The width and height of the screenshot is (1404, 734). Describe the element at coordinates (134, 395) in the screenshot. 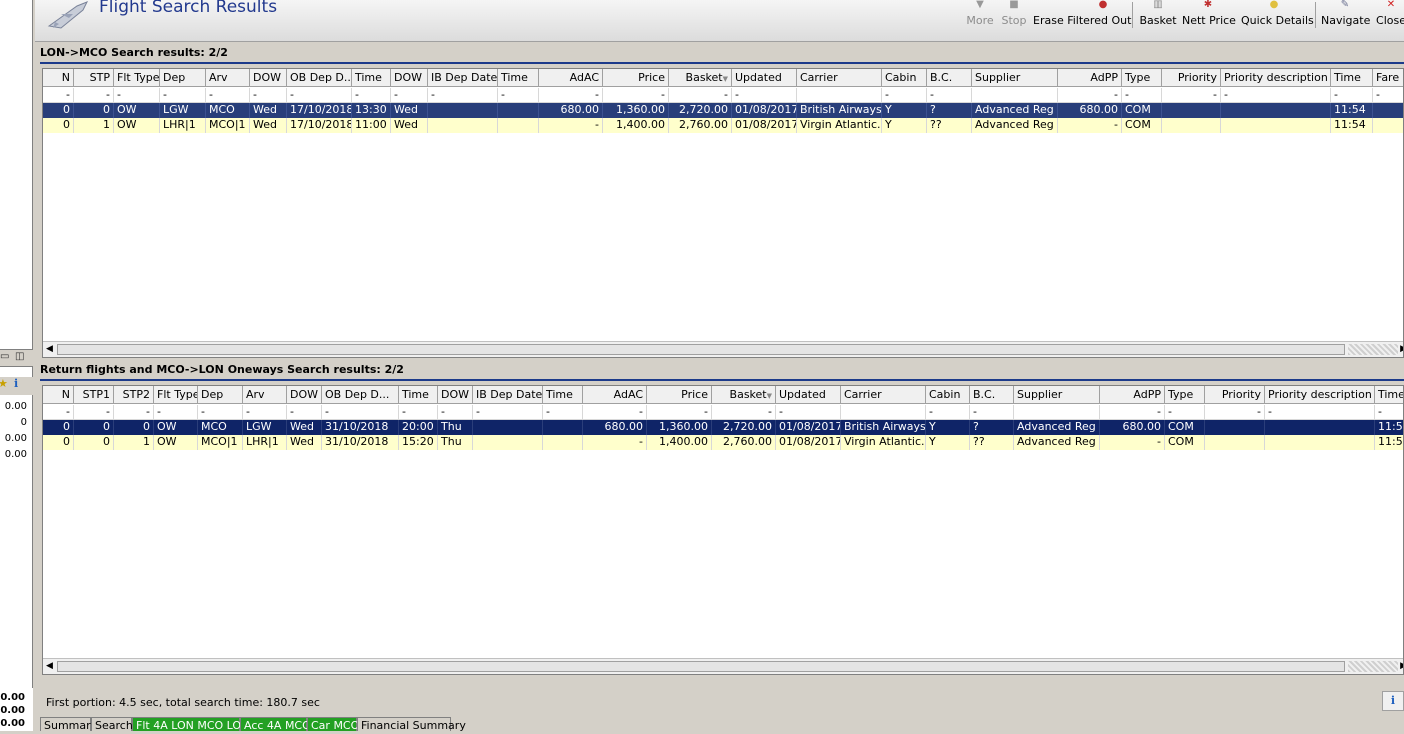

I see `column-header-cell: STP2` at that location.